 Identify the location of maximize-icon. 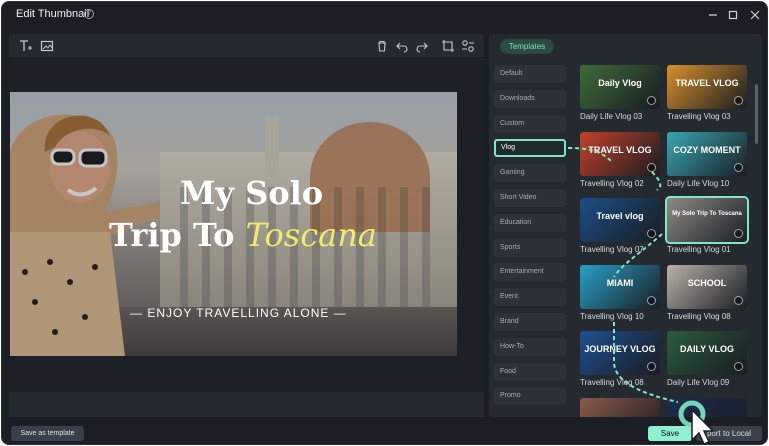
(733, 15).